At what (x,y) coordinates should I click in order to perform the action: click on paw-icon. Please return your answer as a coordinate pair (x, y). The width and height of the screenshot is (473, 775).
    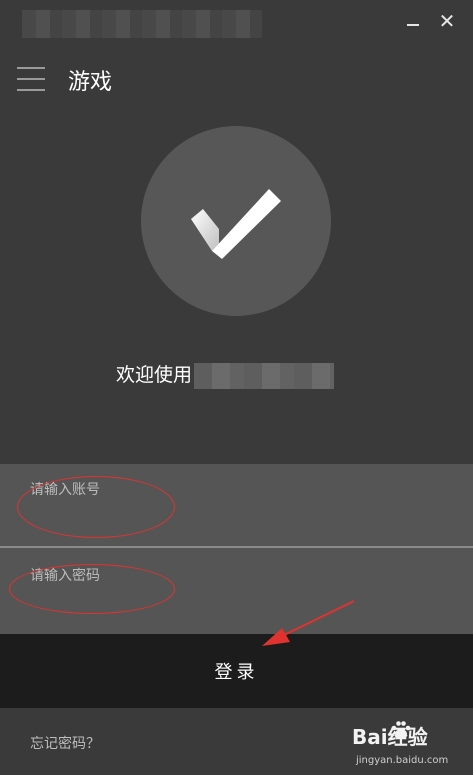
    Looking at the image, I should click on (401, 730).